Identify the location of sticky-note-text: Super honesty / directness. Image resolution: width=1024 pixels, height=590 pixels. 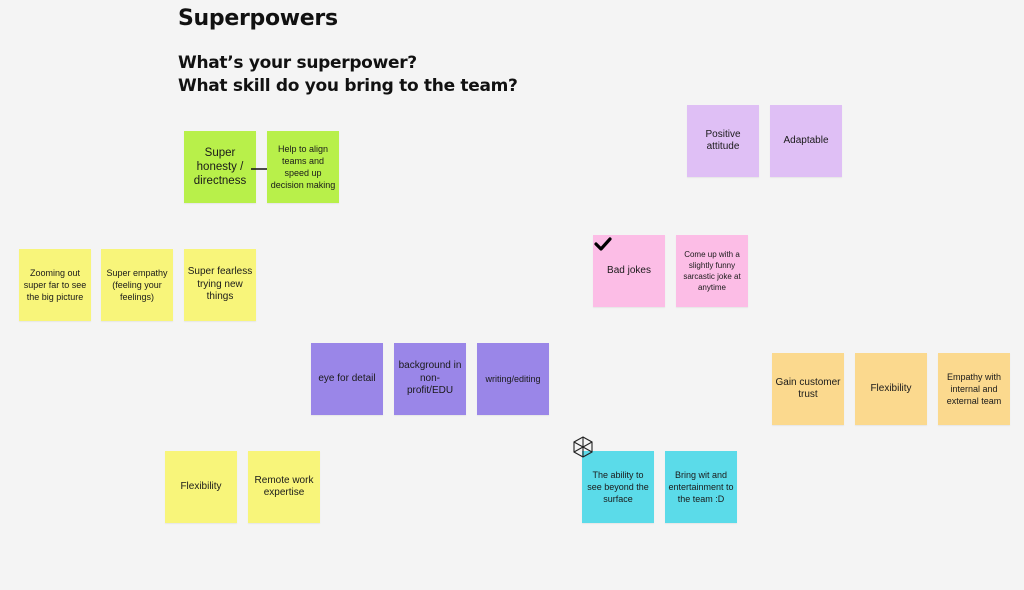
(220, 167).